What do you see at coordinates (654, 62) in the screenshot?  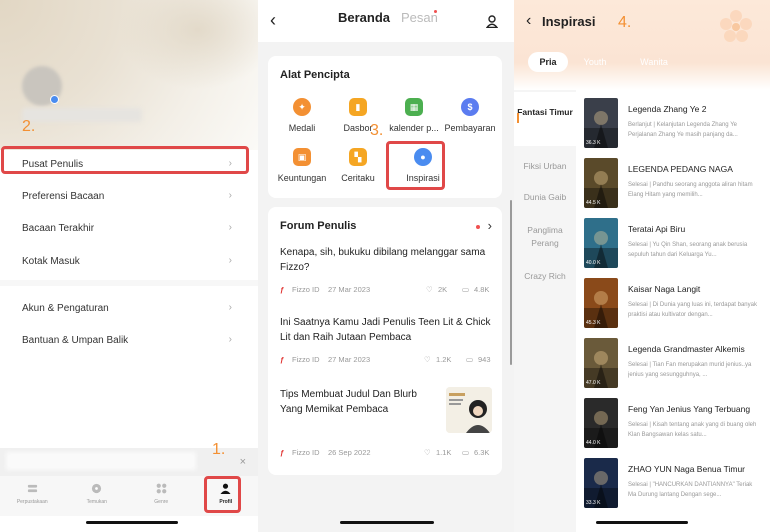 I see `pill-wanita: Wanita` at bounding box center [654, 62].